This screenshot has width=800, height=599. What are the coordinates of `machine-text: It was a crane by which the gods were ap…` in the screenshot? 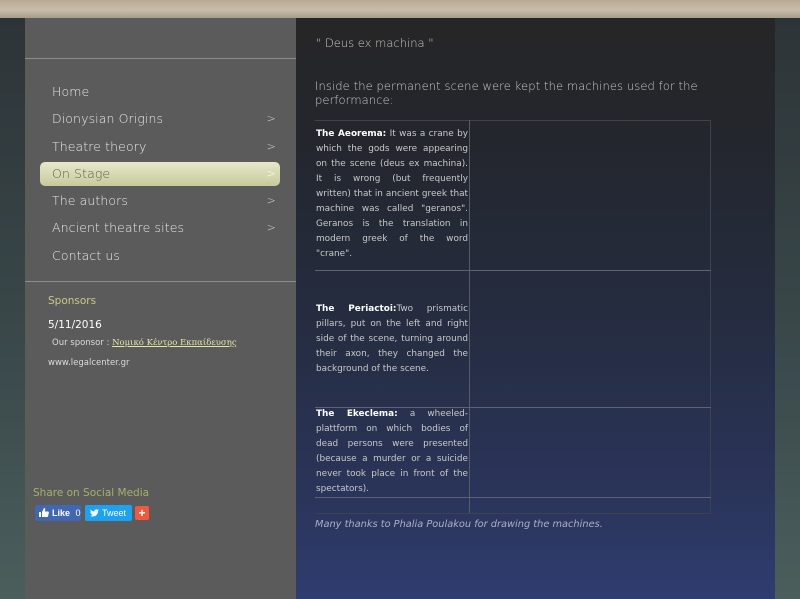 It's located at (392, 194).